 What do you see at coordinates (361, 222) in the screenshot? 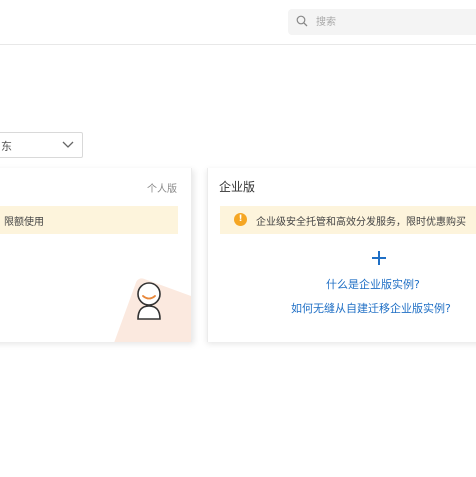
I see `enterprise-notice-text: 企业级安全托管和高效分发服务，限时优惠购买` at bounding box center [361, 222].